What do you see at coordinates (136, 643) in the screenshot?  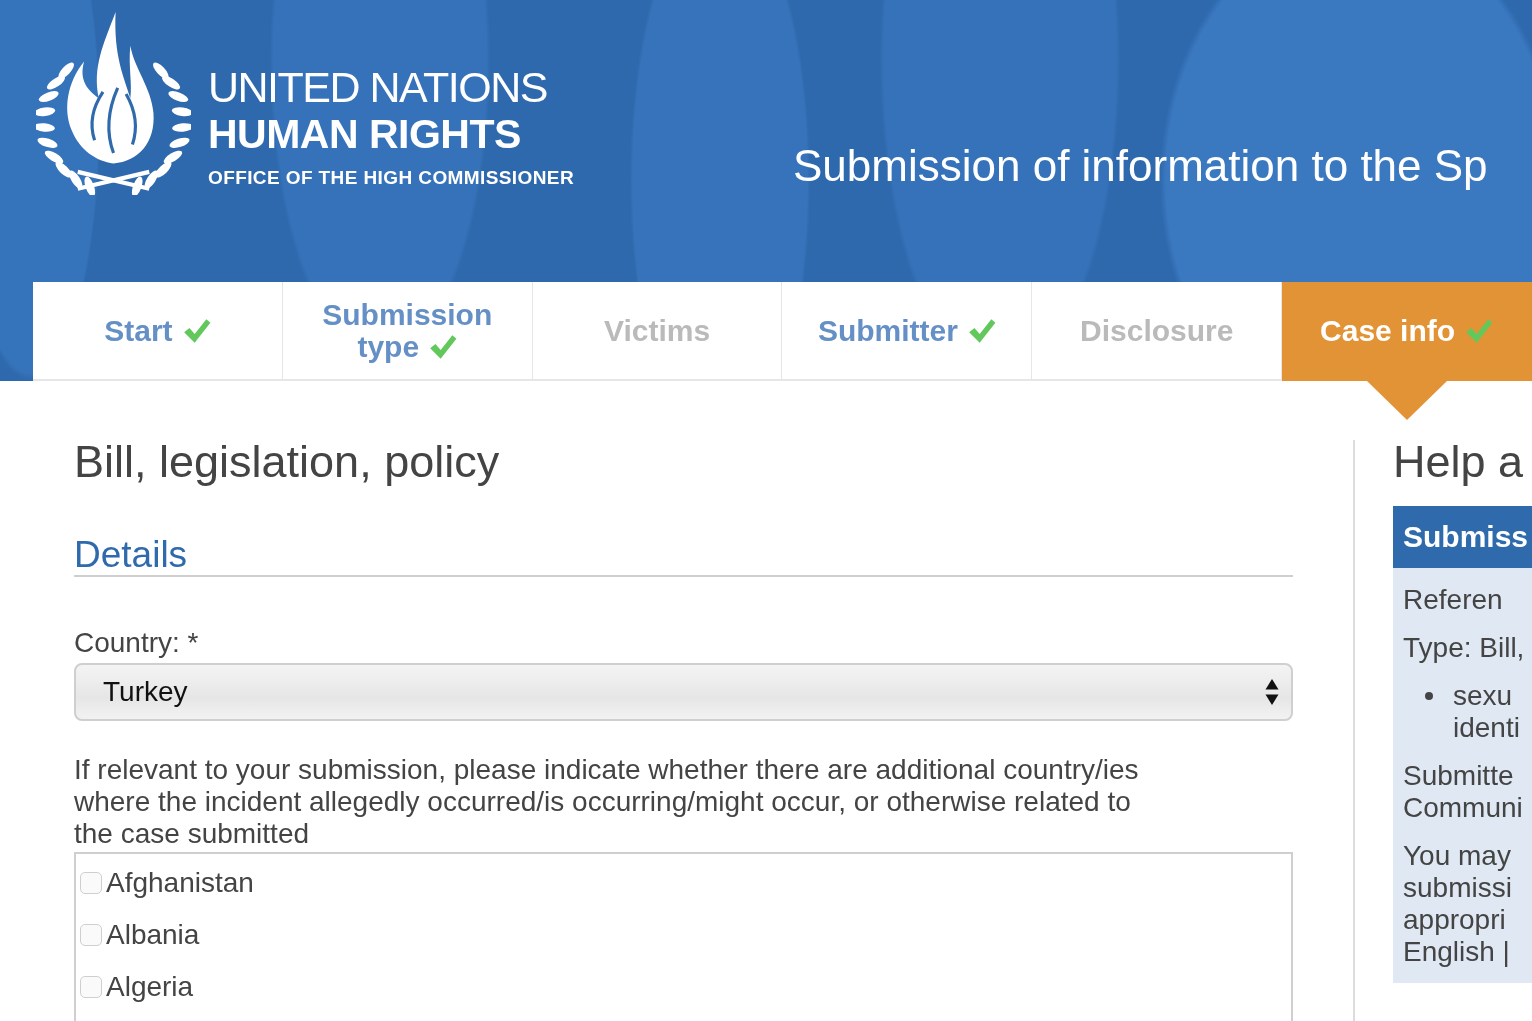 I see `field-label: Country: *` at bounding box center [136, 643].